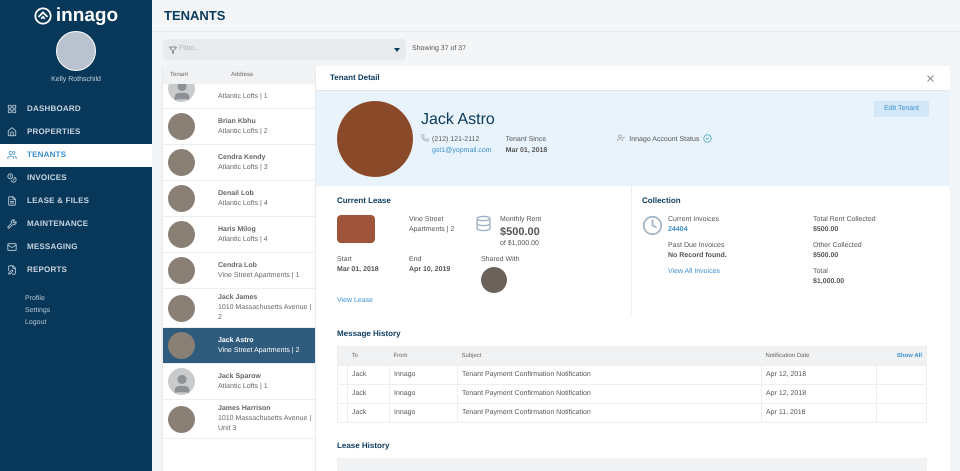 The image size is (960, 471). I want to click on user-icon, so click(621, 138).